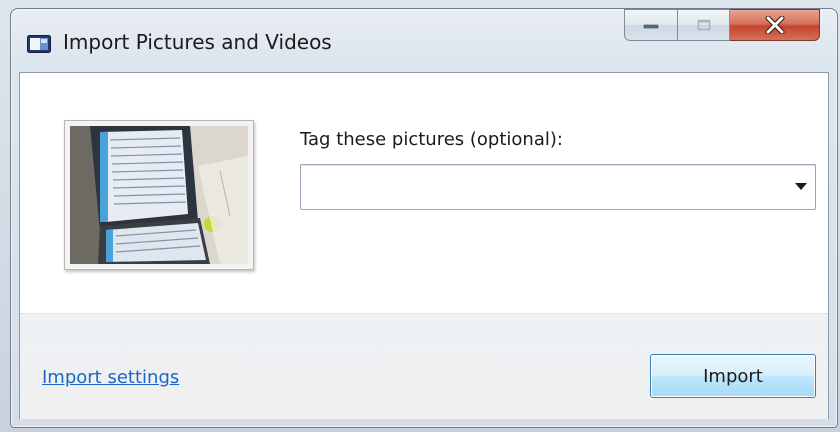  I want to click on close-button, so click(775, 25).